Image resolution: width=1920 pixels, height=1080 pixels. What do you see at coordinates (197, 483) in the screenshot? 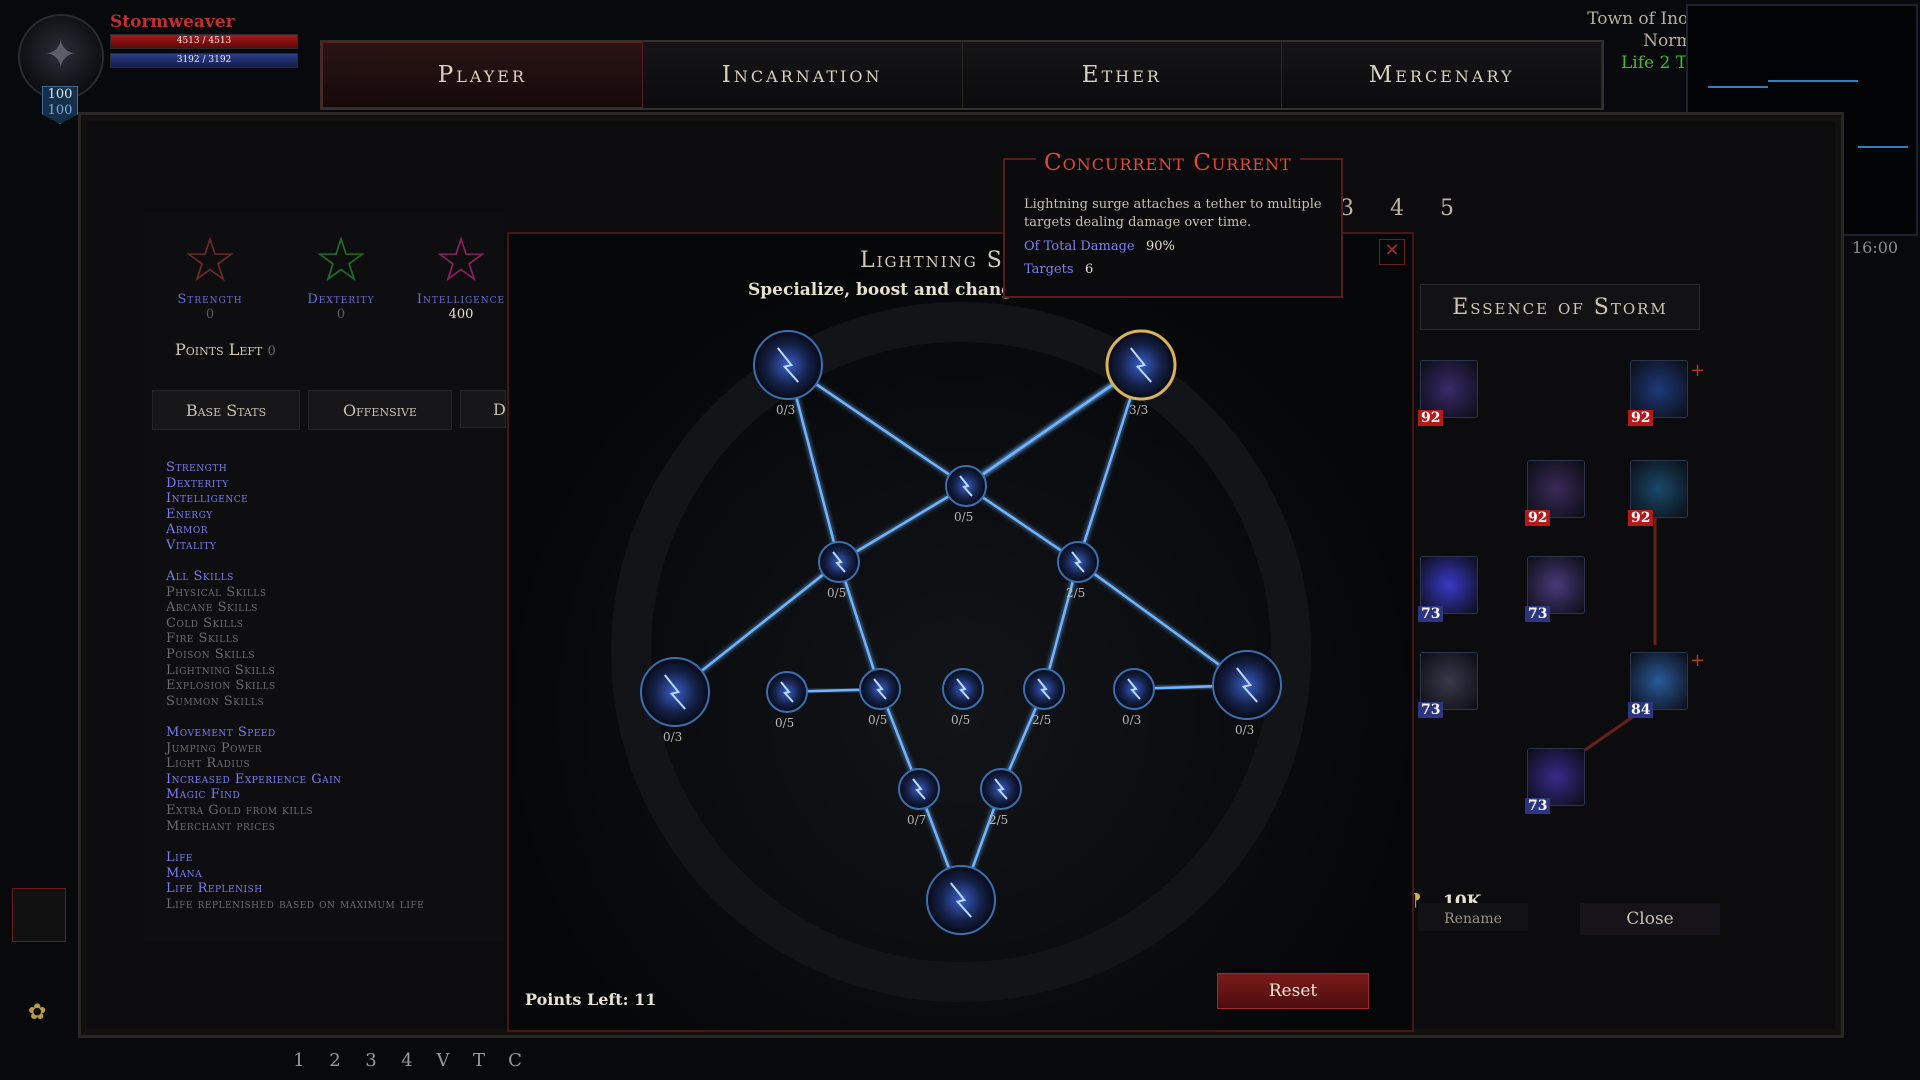
I see `stat-label: Dexterity` at bounding box center [197, 483].